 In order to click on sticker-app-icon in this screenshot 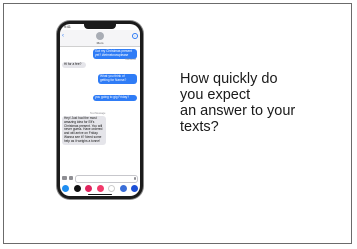, I will do `click(100, 188)`.